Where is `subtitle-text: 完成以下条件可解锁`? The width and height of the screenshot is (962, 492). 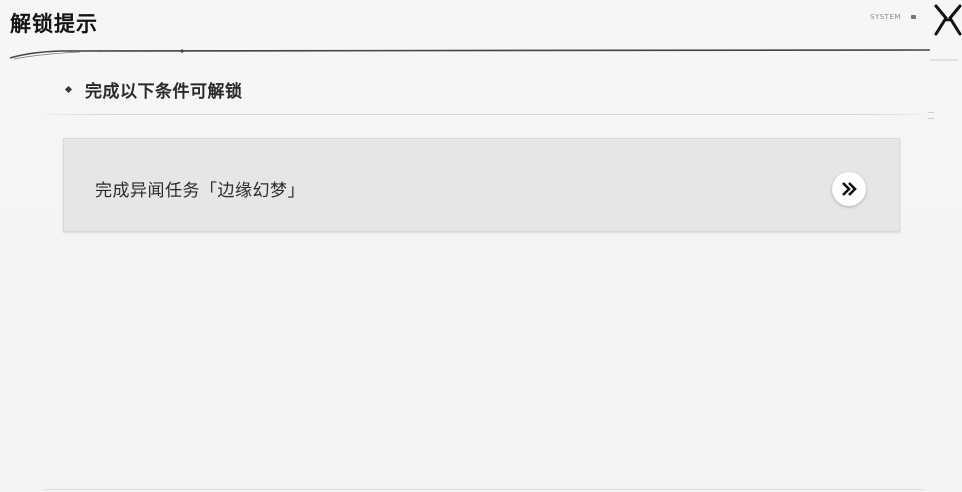
subtitle-text: 完成以下条件可解锁 is located at coordinates (164, 91).